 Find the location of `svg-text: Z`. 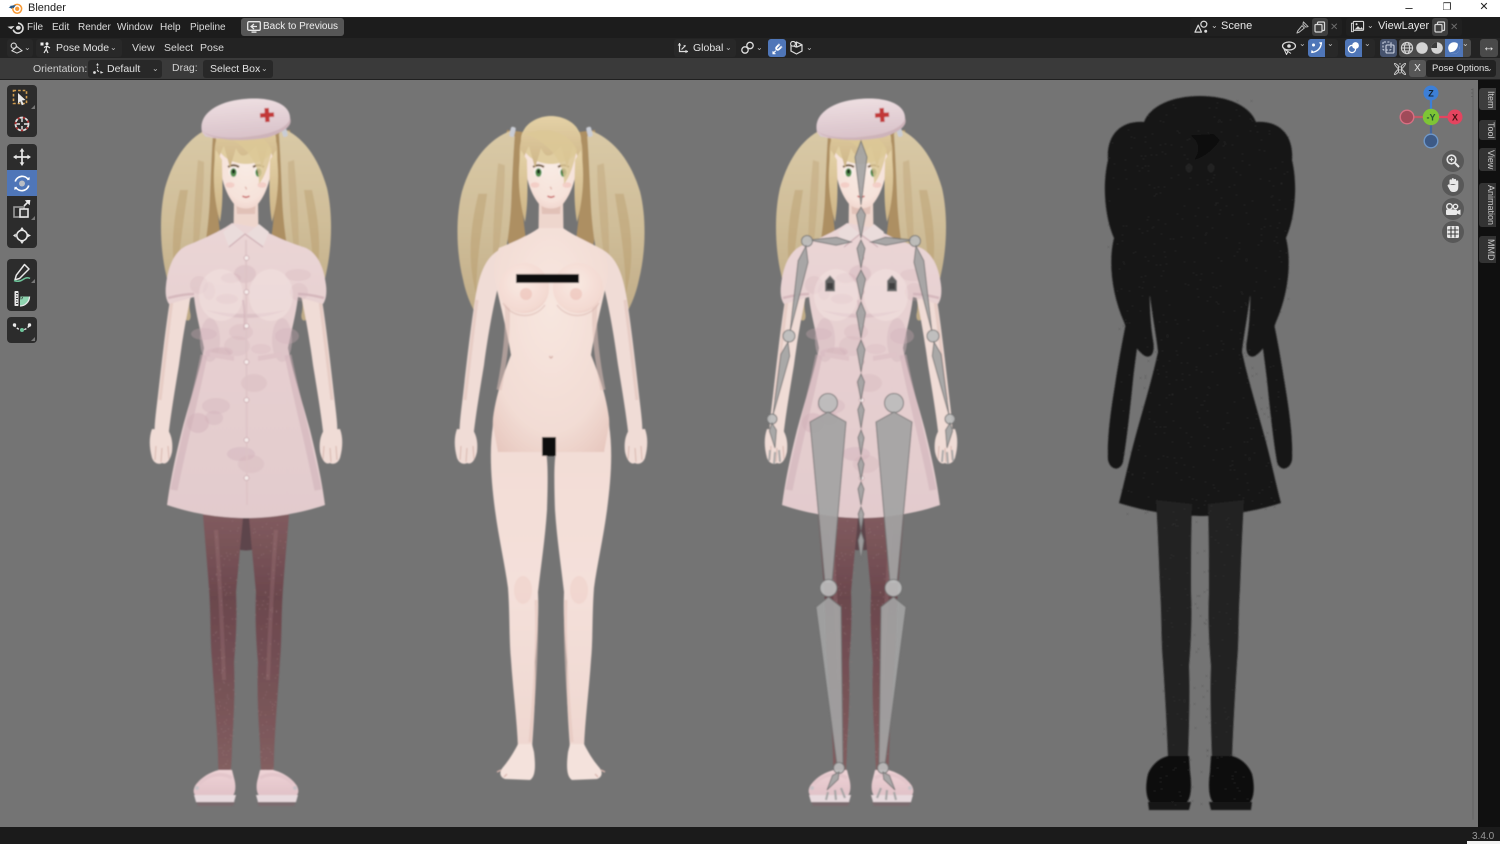

svg-text: Z is located at coordinates (1431, 94).